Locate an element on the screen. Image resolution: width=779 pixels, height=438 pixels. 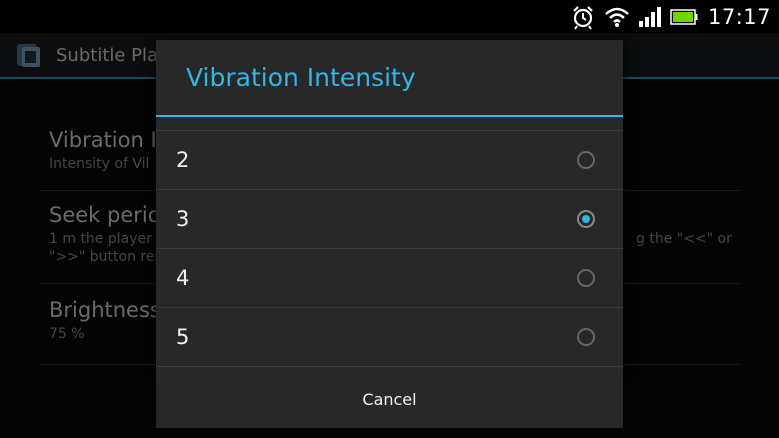
option-label: 5 is located at coordinates (183, 337).